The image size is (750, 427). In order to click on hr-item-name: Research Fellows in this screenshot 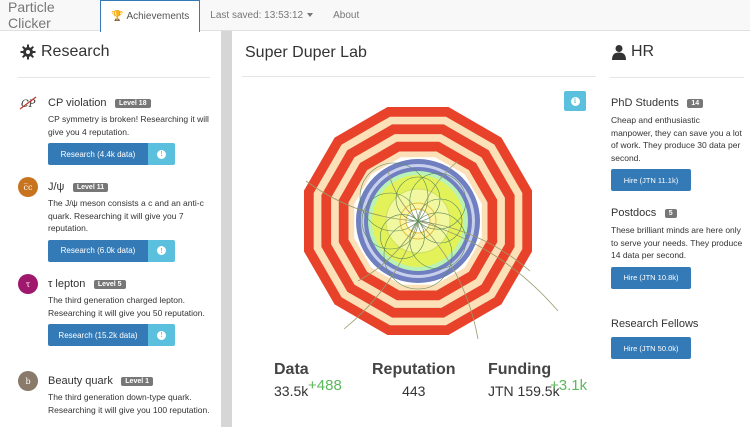, I will do `click(655, 324)`.